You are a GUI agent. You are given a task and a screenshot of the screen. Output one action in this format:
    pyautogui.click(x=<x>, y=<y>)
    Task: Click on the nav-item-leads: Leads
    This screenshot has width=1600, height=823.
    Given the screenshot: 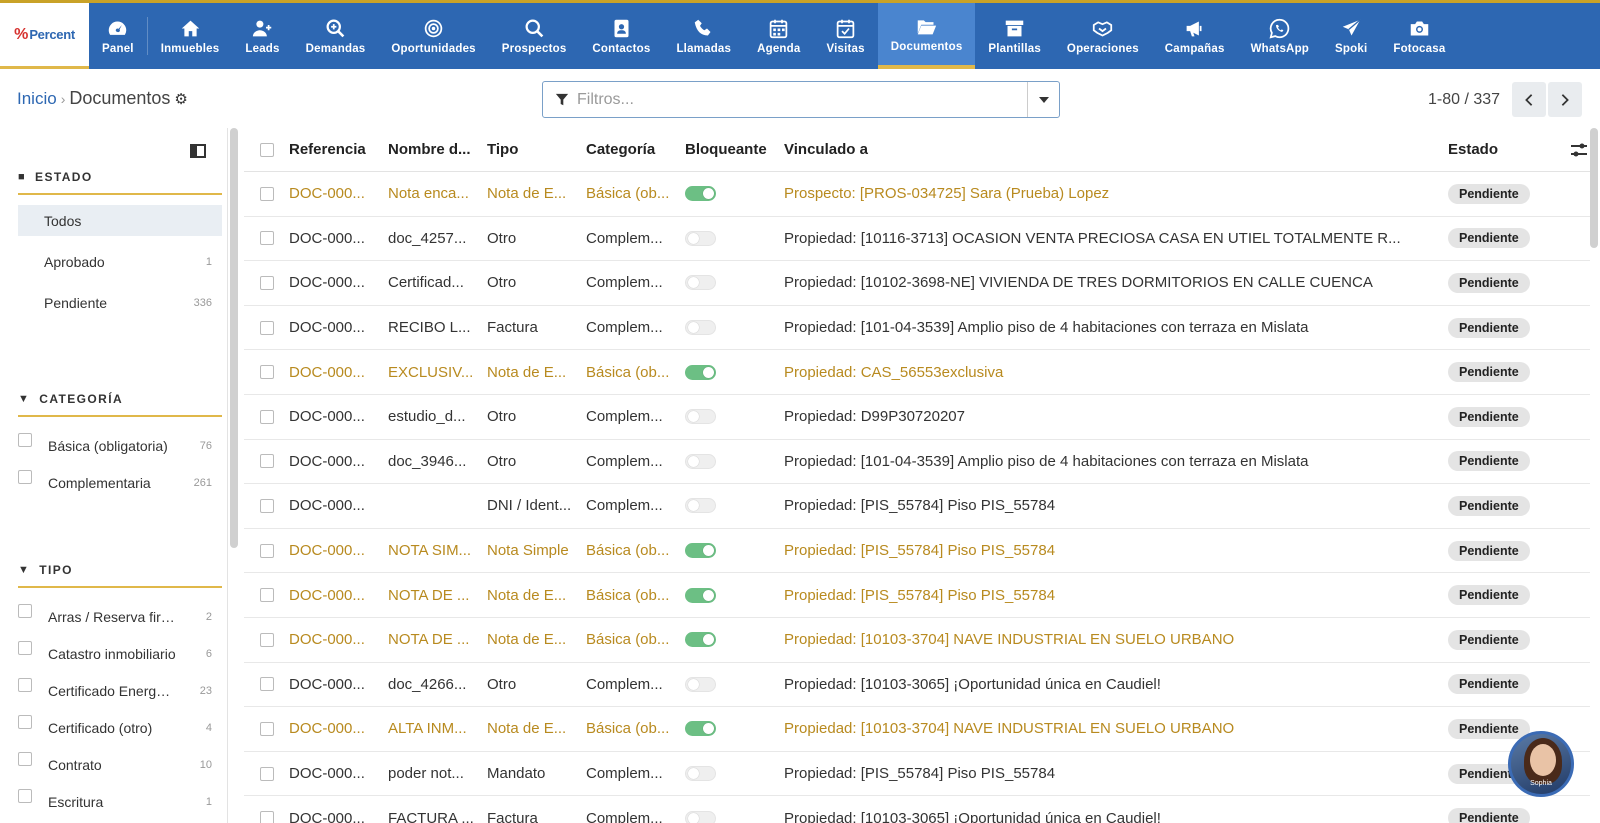 What is the action you would take?
    pyautogui.click(x=262, y=36)
    